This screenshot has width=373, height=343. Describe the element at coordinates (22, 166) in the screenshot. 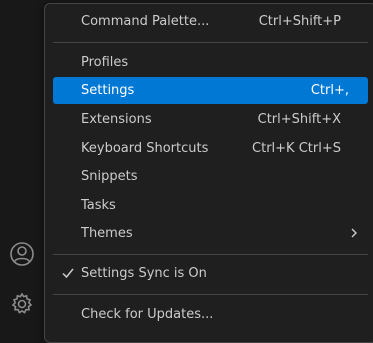

I see `activity-bar` at that location.